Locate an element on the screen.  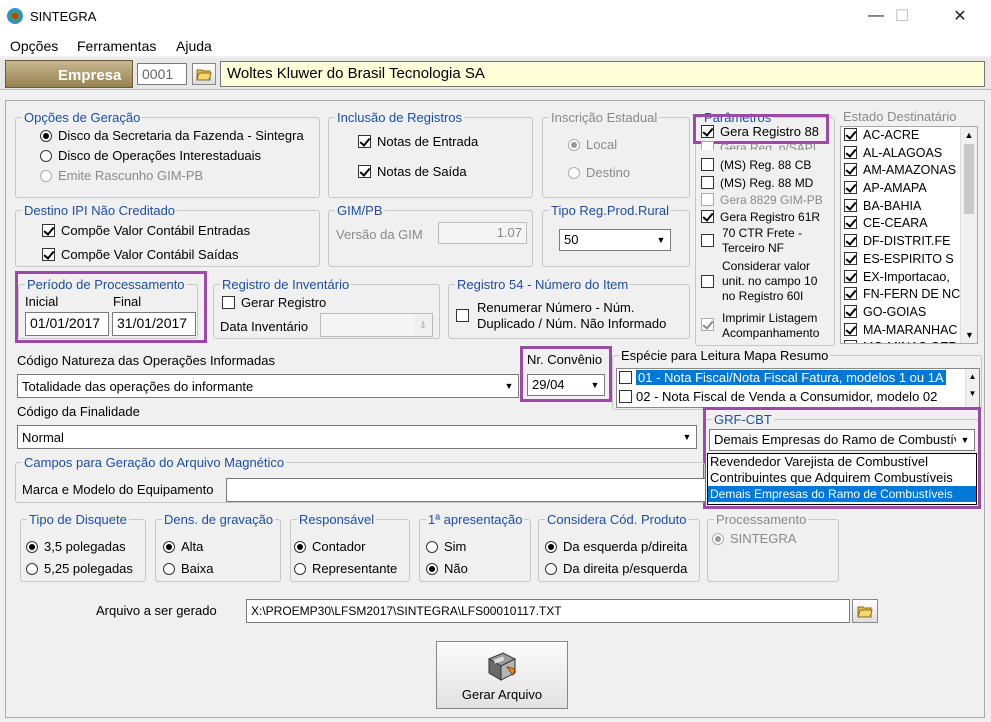
maximize-button: ☐ is located at coordinates (902, 16).